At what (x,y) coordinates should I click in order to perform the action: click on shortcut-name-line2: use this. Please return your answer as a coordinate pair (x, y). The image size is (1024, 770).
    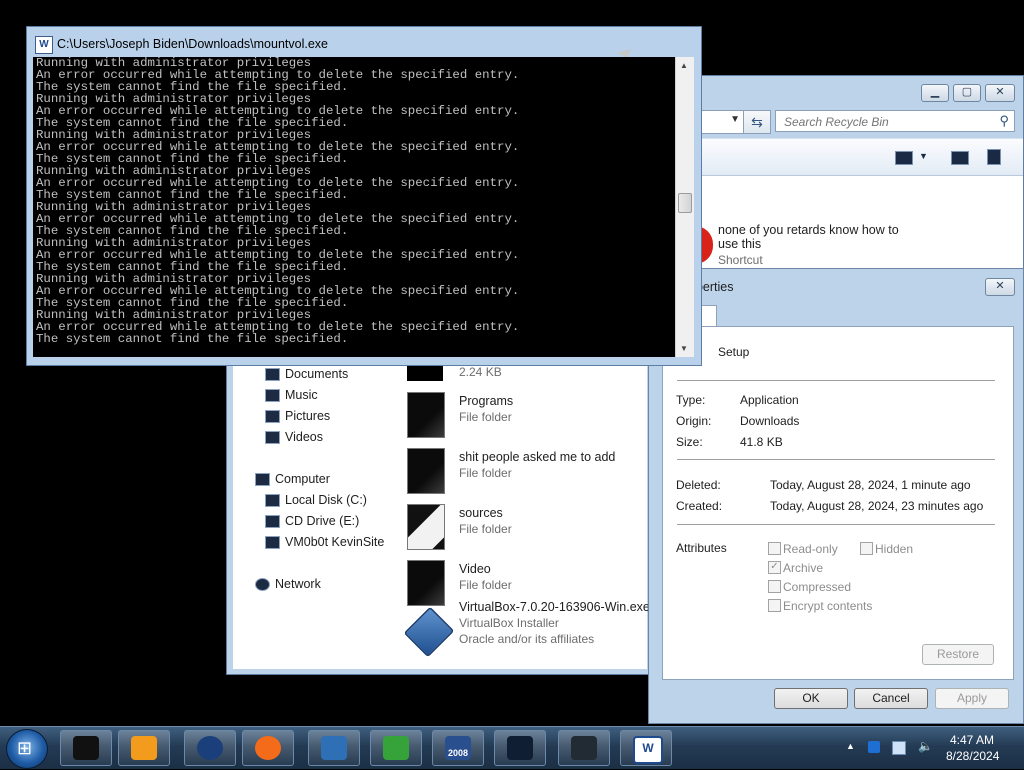
    Looking at the image, I should click on (740, 244).